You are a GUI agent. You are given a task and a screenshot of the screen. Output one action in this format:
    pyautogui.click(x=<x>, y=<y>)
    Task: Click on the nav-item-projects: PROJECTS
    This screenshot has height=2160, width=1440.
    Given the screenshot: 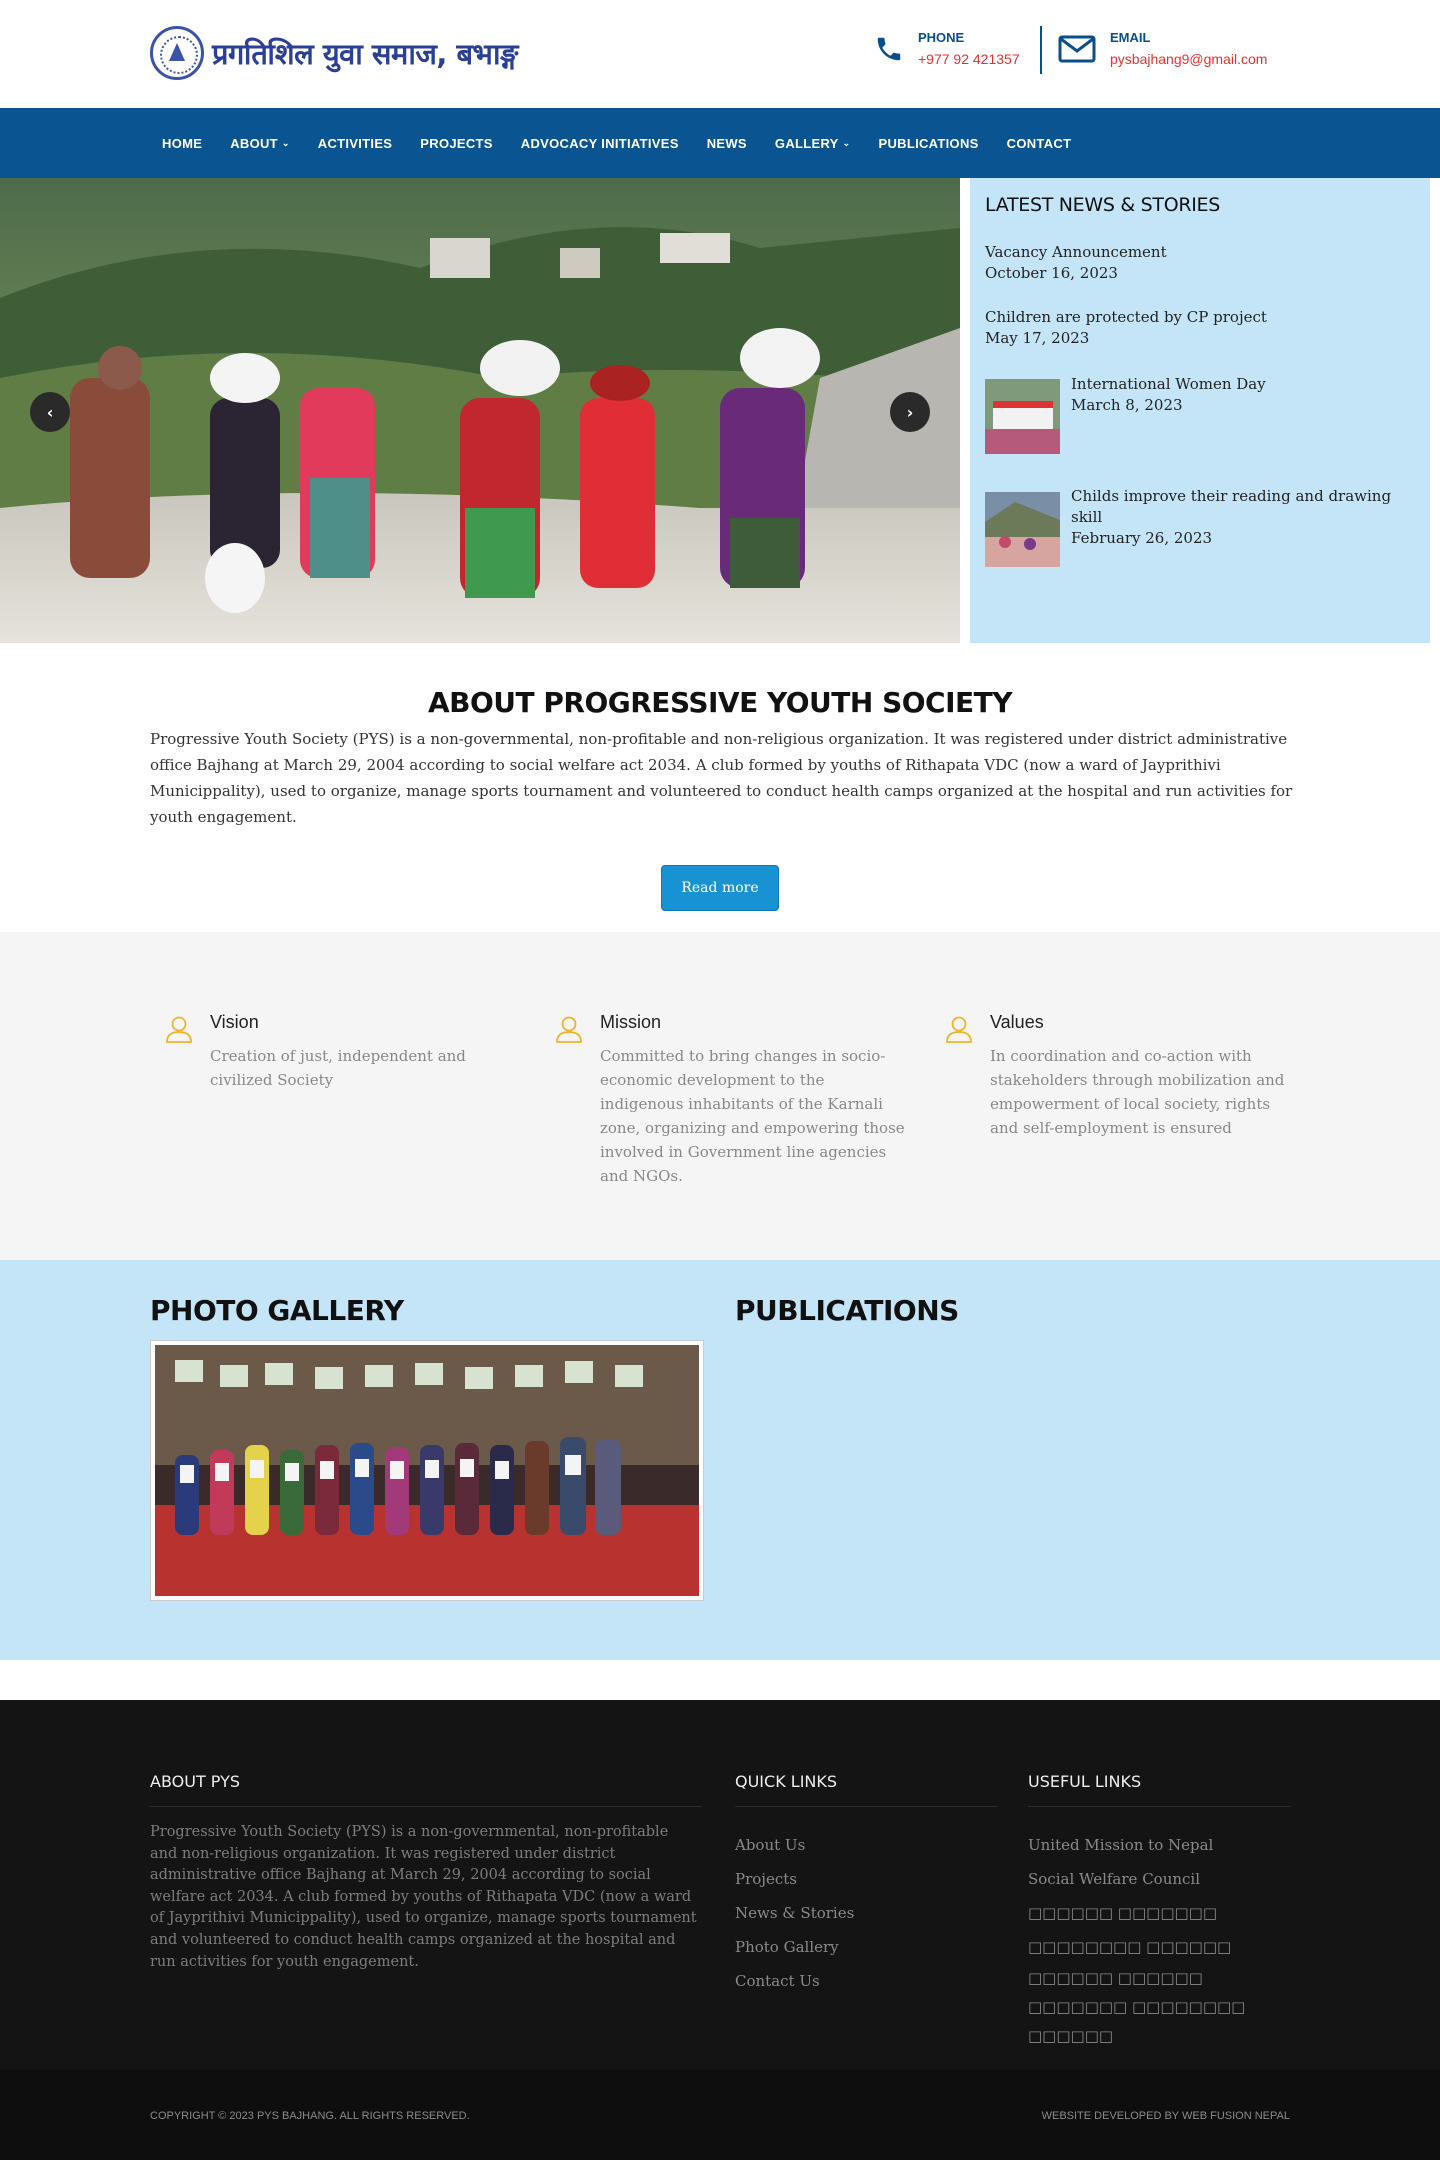 What is the action you would take?
    pyautogui.click(x=456, y=143)
    